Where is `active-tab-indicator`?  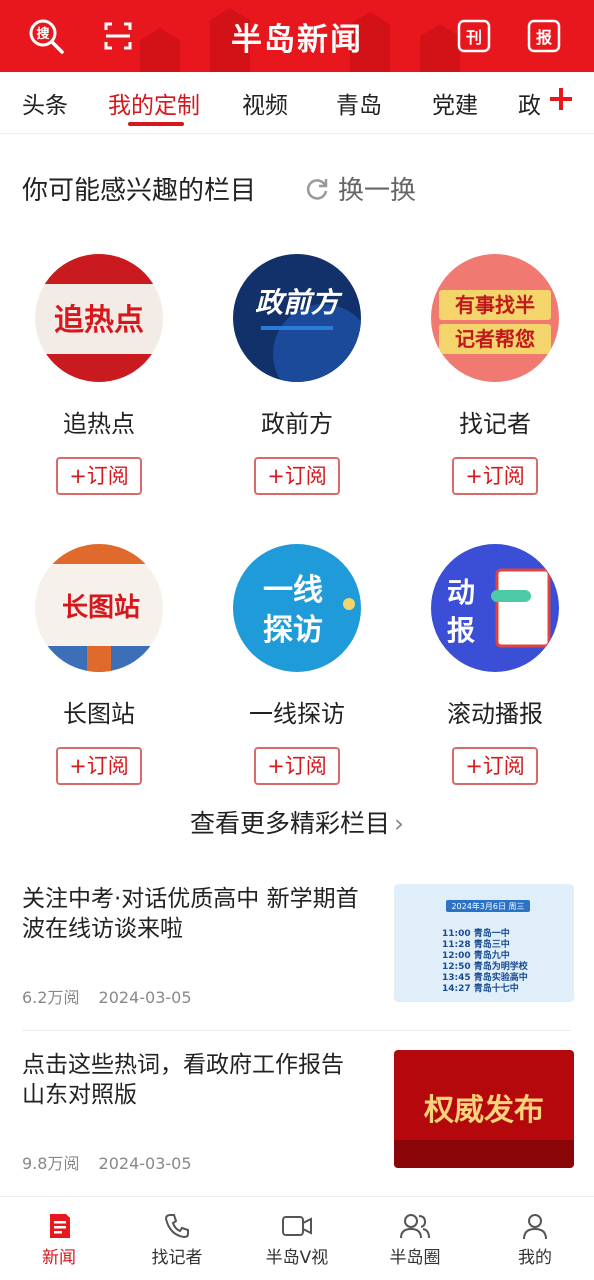 active-tab-indicator is located at coordinates (156, 124).